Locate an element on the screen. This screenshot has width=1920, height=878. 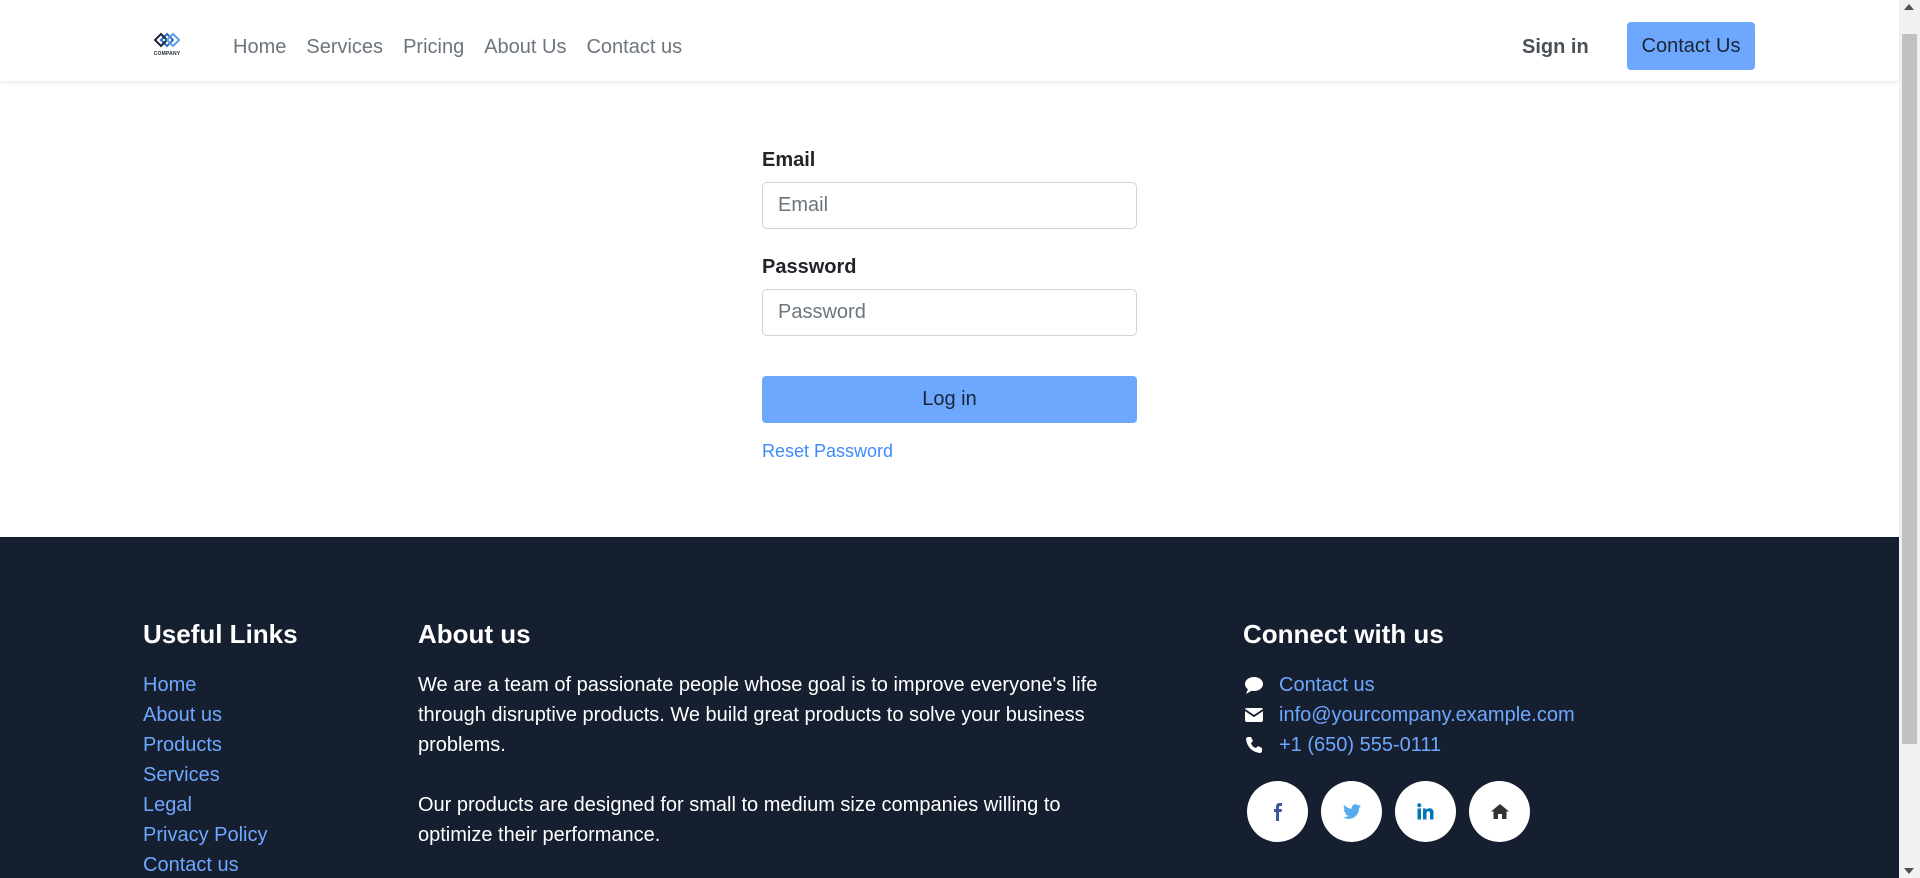
reset-password-link: Reset Password is located at coordinates (949, 451).